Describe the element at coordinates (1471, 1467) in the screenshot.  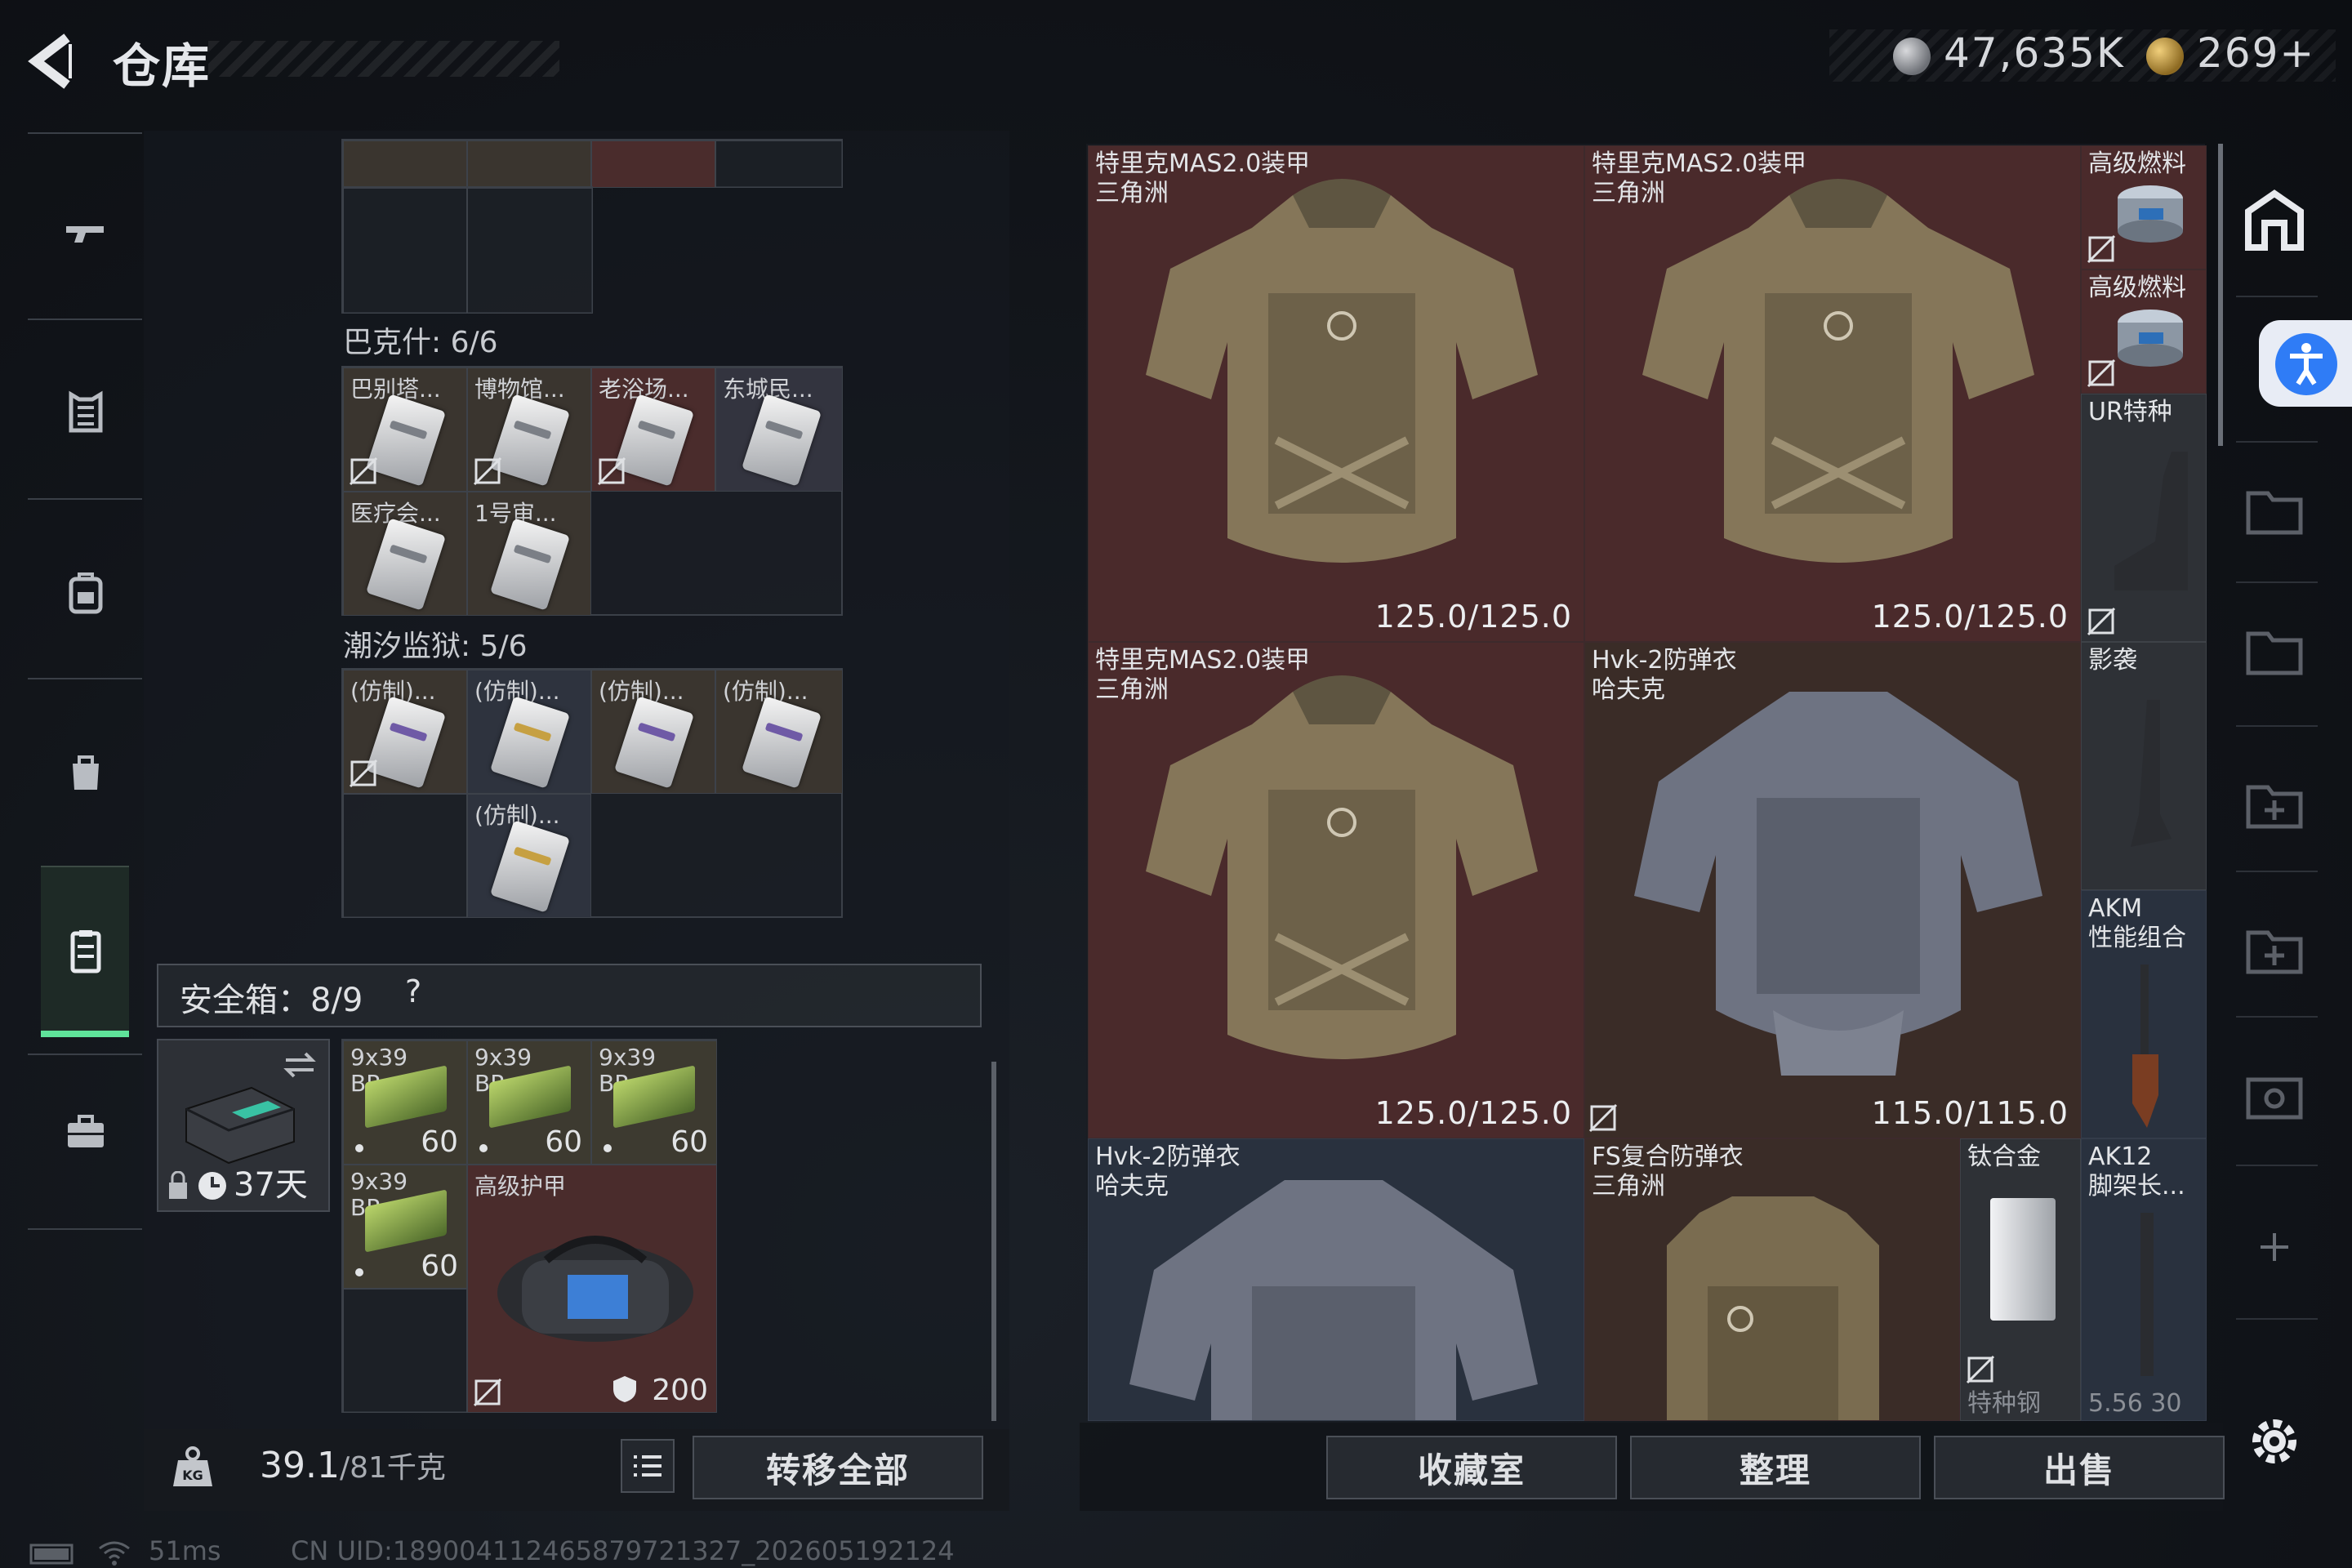
I see `collection-room-button: 收藏室` at that location.